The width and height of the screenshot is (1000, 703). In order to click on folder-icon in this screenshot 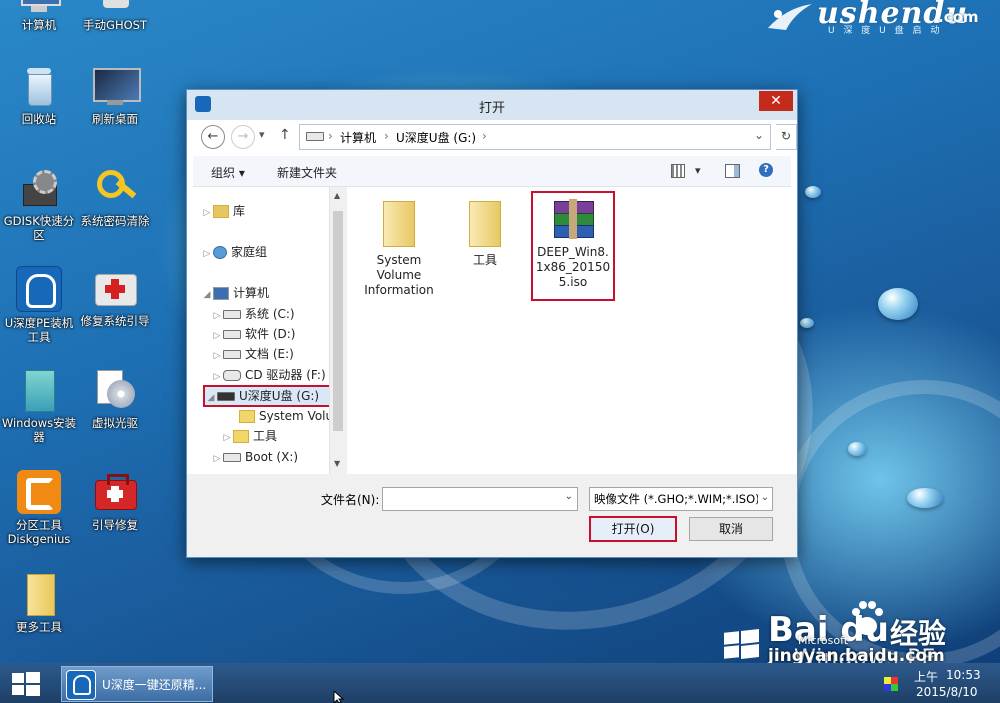, I will do `click(39, 594)`.